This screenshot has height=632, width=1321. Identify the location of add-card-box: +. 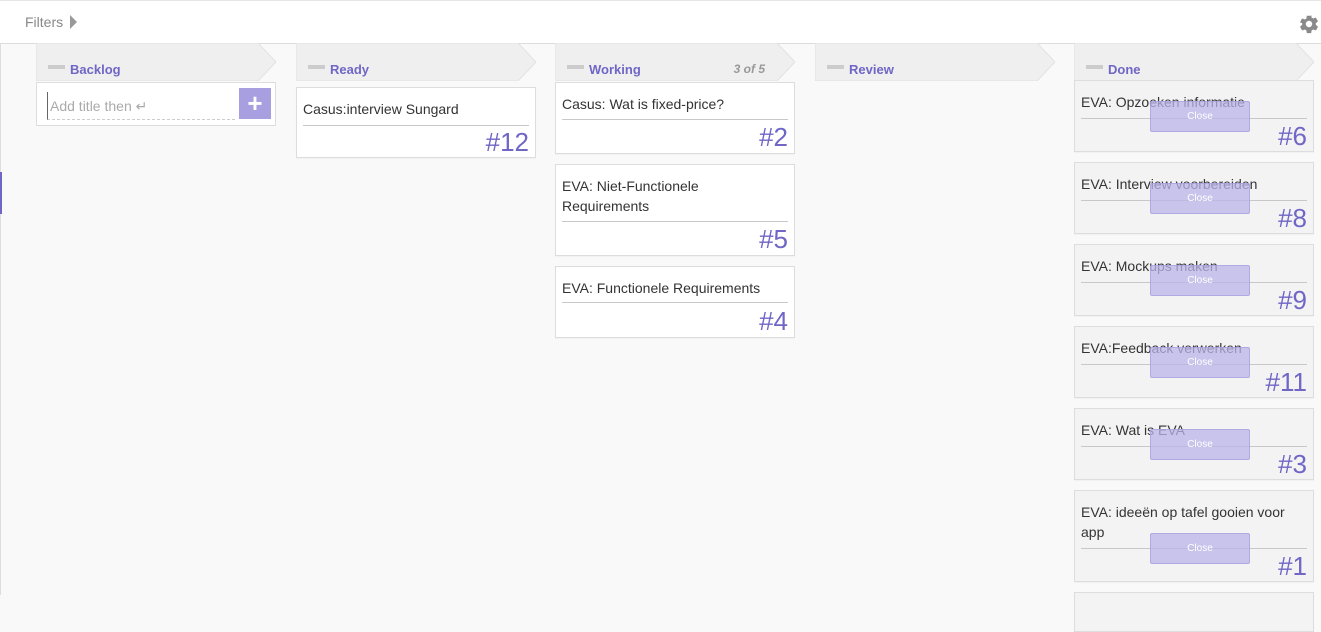
(156, 104).